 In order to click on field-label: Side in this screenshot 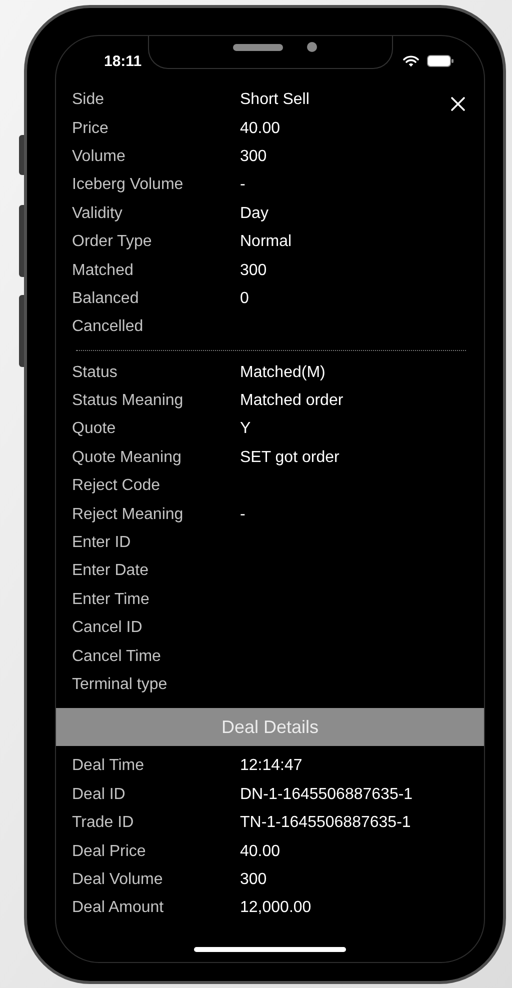, I will do `click(88, 100)`.